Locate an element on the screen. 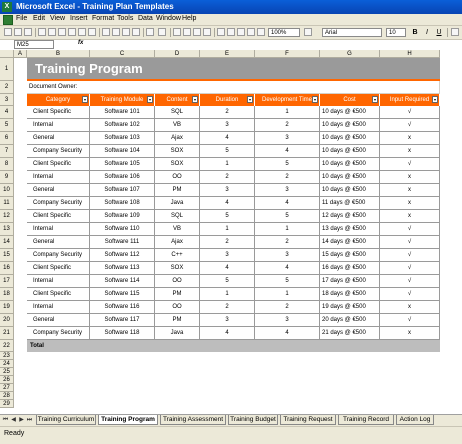  underline-button: U is located at coordinates (439, 32).